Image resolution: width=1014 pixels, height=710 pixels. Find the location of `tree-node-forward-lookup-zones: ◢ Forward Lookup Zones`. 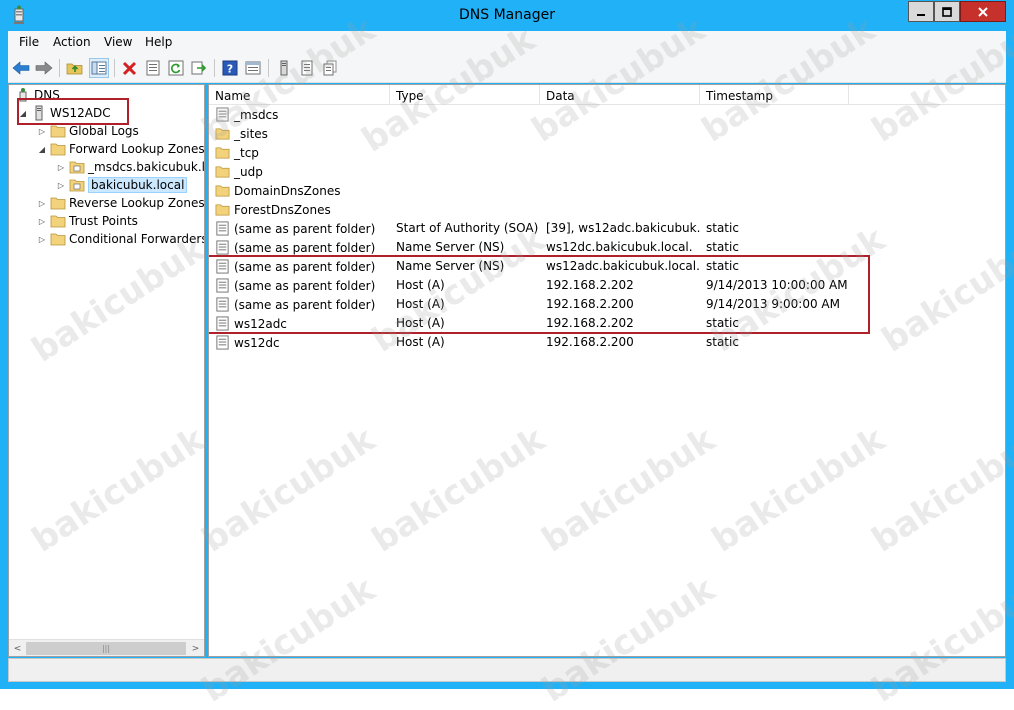

tree-node-forward-lookup-zones: ◢ Forward Lookup Zones is located at coordinates (120, 149).